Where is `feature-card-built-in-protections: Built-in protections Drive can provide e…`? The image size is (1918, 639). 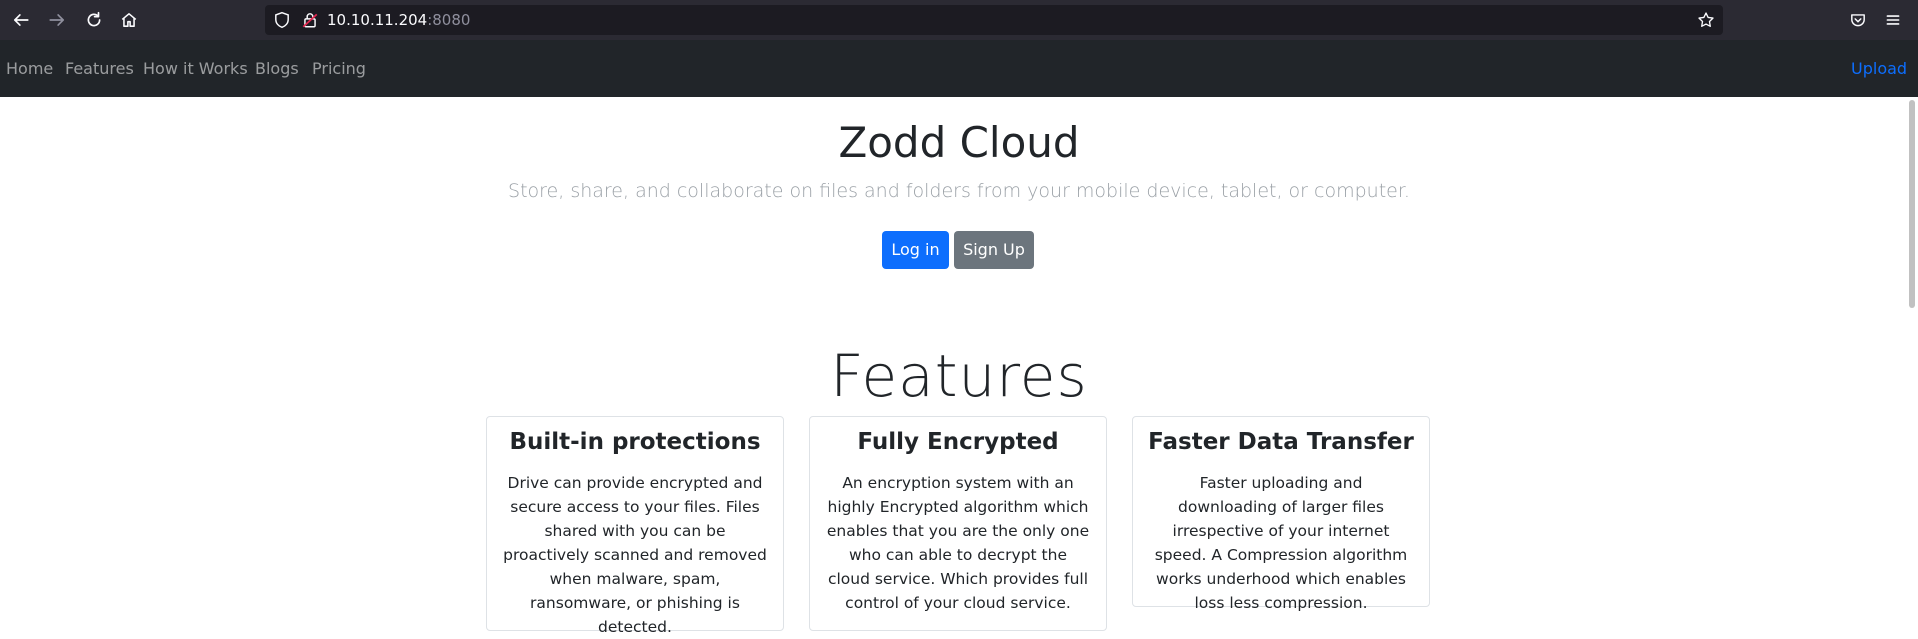 feature-card-built-in-protections: Built-in protections Drive can provide e… is located at coordinates (635, 526).